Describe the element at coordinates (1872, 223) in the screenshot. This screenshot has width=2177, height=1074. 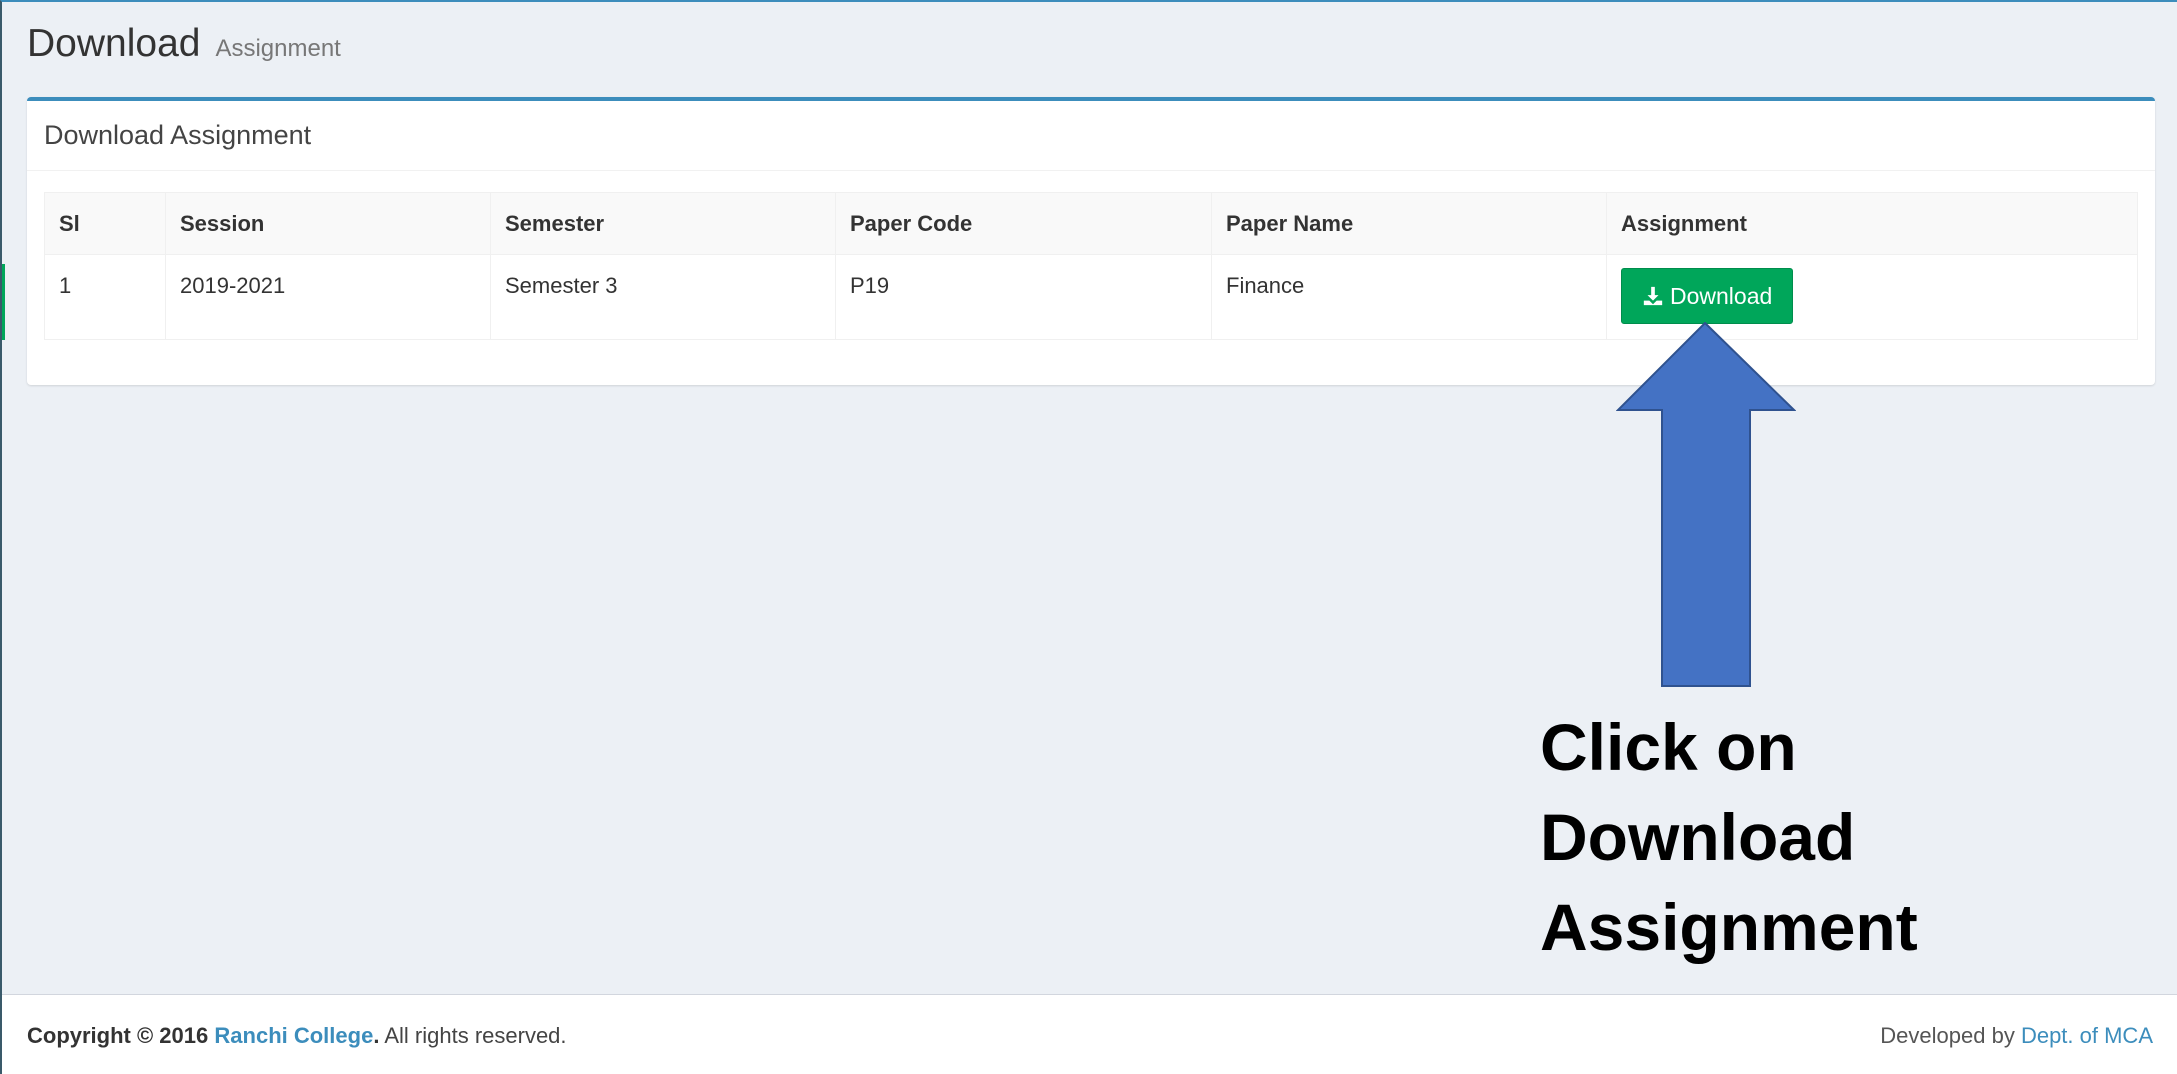
I see `column-header-assignment: Assignment` at that location.